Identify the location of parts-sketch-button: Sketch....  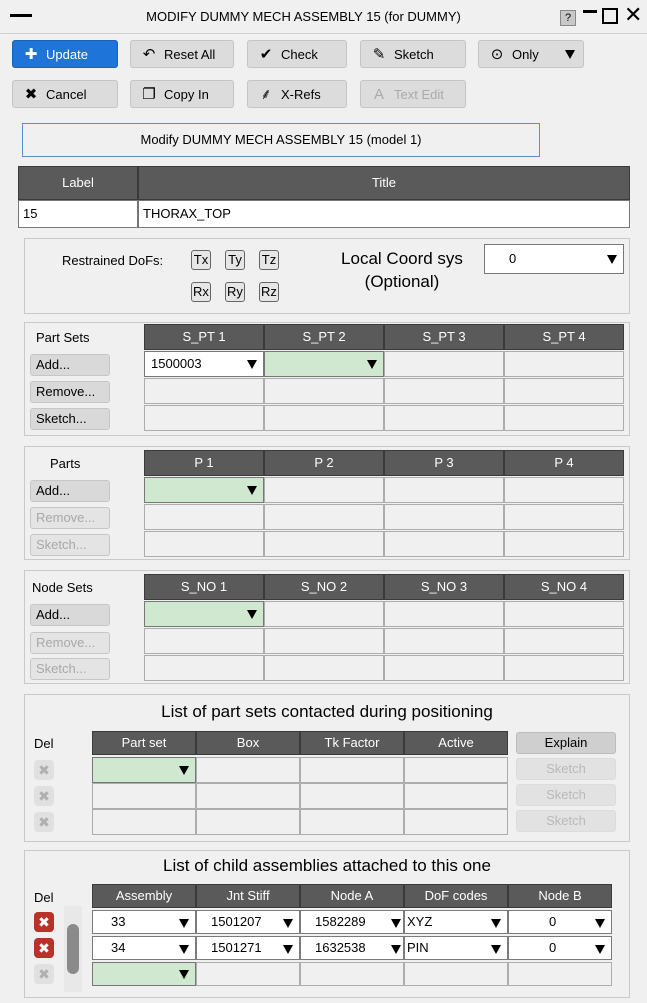
(70, 545).